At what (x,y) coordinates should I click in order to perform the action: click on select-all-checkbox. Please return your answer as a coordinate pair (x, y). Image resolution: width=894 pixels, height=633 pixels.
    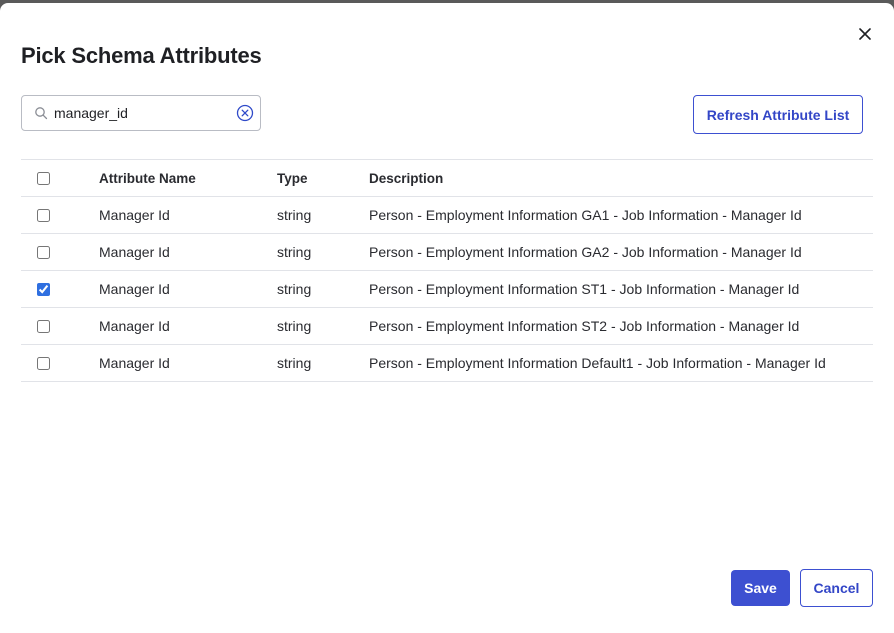
    Looking at the image, I should click on (43, 178).